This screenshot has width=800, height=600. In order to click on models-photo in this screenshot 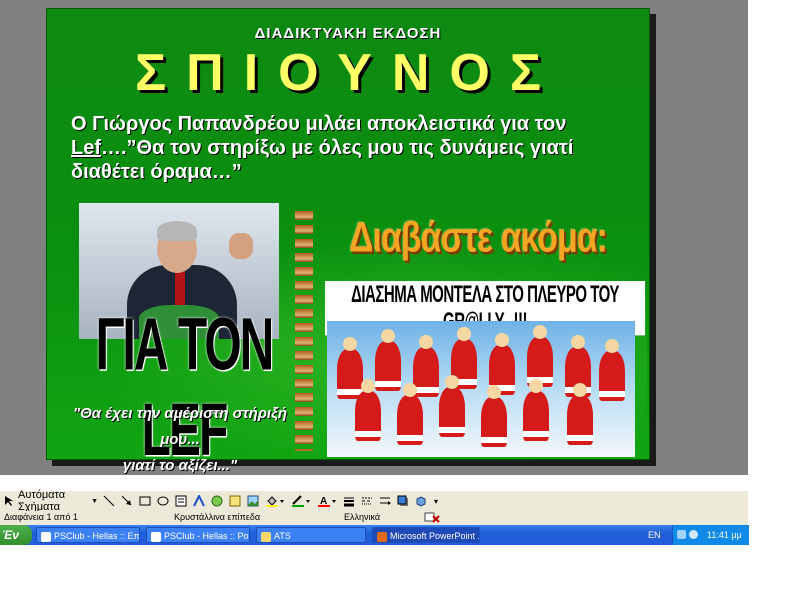, I will do `click(481, 389)`.